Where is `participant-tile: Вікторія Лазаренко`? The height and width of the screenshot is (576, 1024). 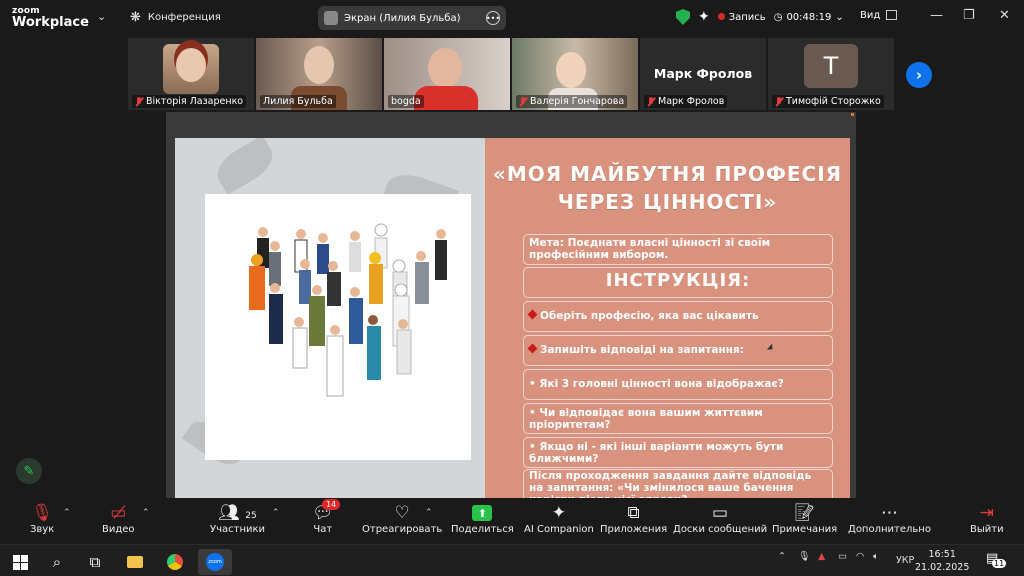
participant-tile: Вікторія Лазаренко is located at coordinates (191, 74).